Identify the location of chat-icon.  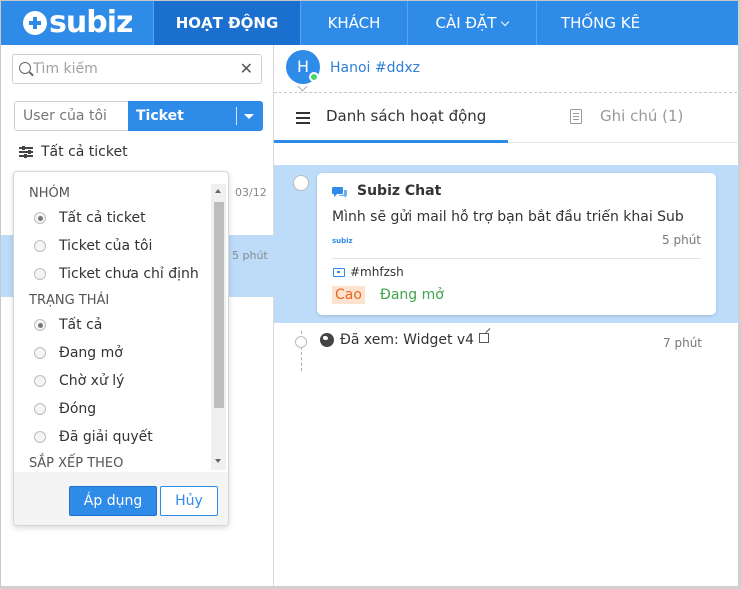
(339, 192).